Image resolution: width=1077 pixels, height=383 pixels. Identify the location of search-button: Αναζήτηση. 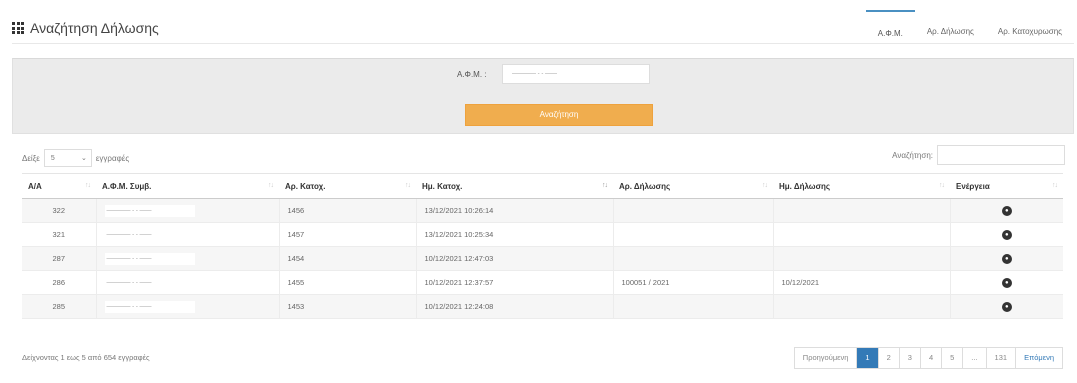
(559, 115).